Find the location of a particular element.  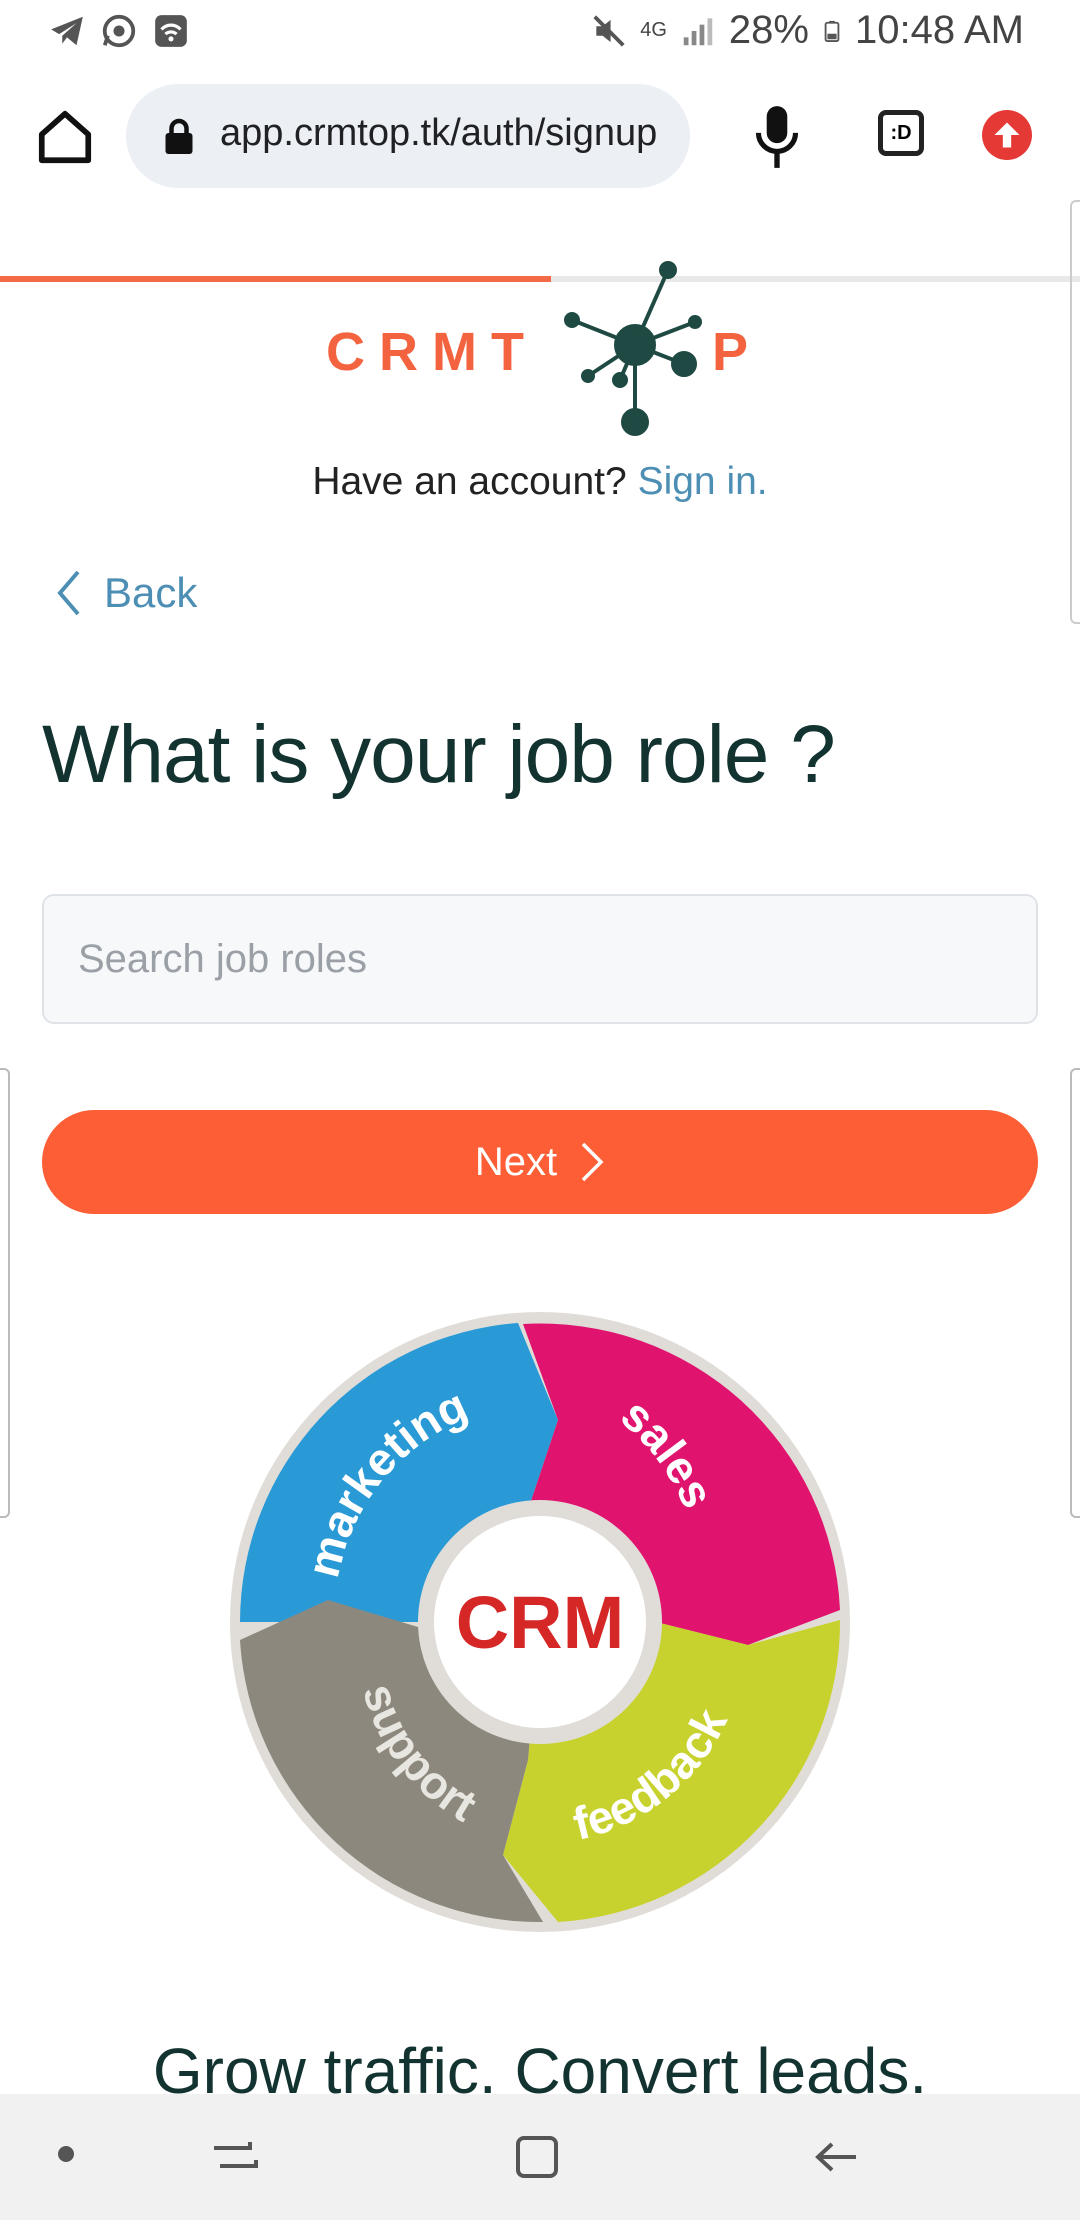

back-button: Back is located at coordinates (125, 593).